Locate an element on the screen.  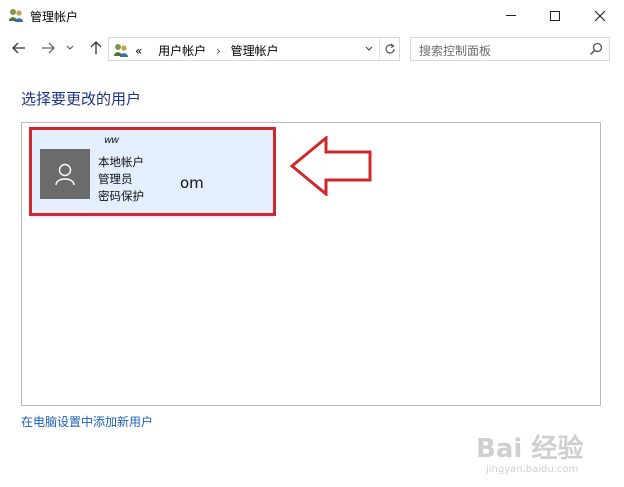
page-heading: 选择要更改的用户 is located at coordinates (81, 99).